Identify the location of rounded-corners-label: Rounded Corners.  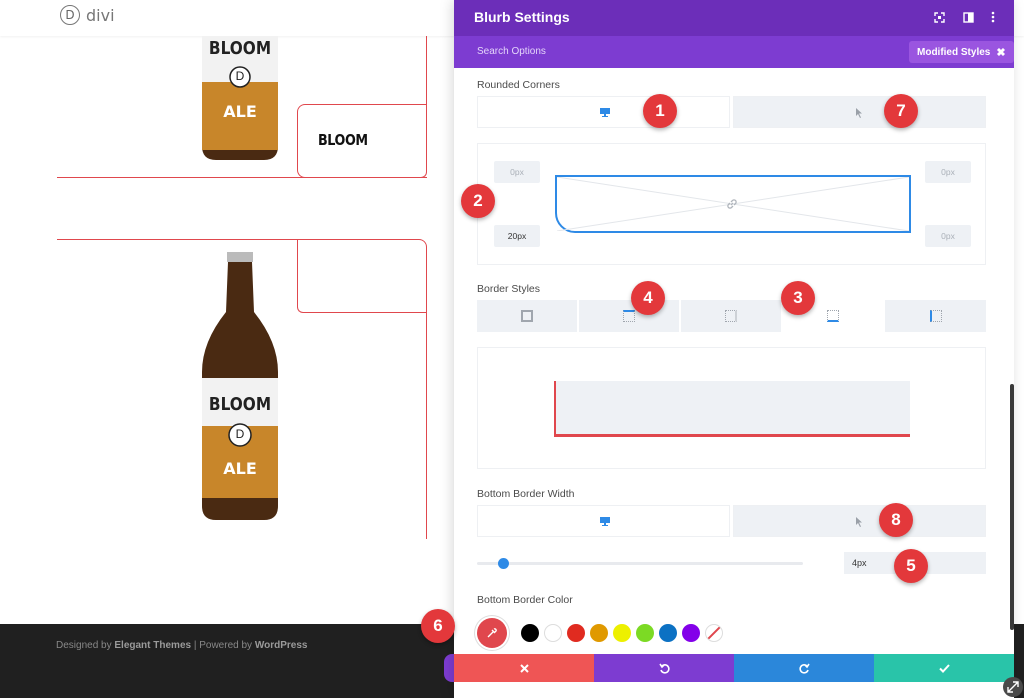
(518, 85).